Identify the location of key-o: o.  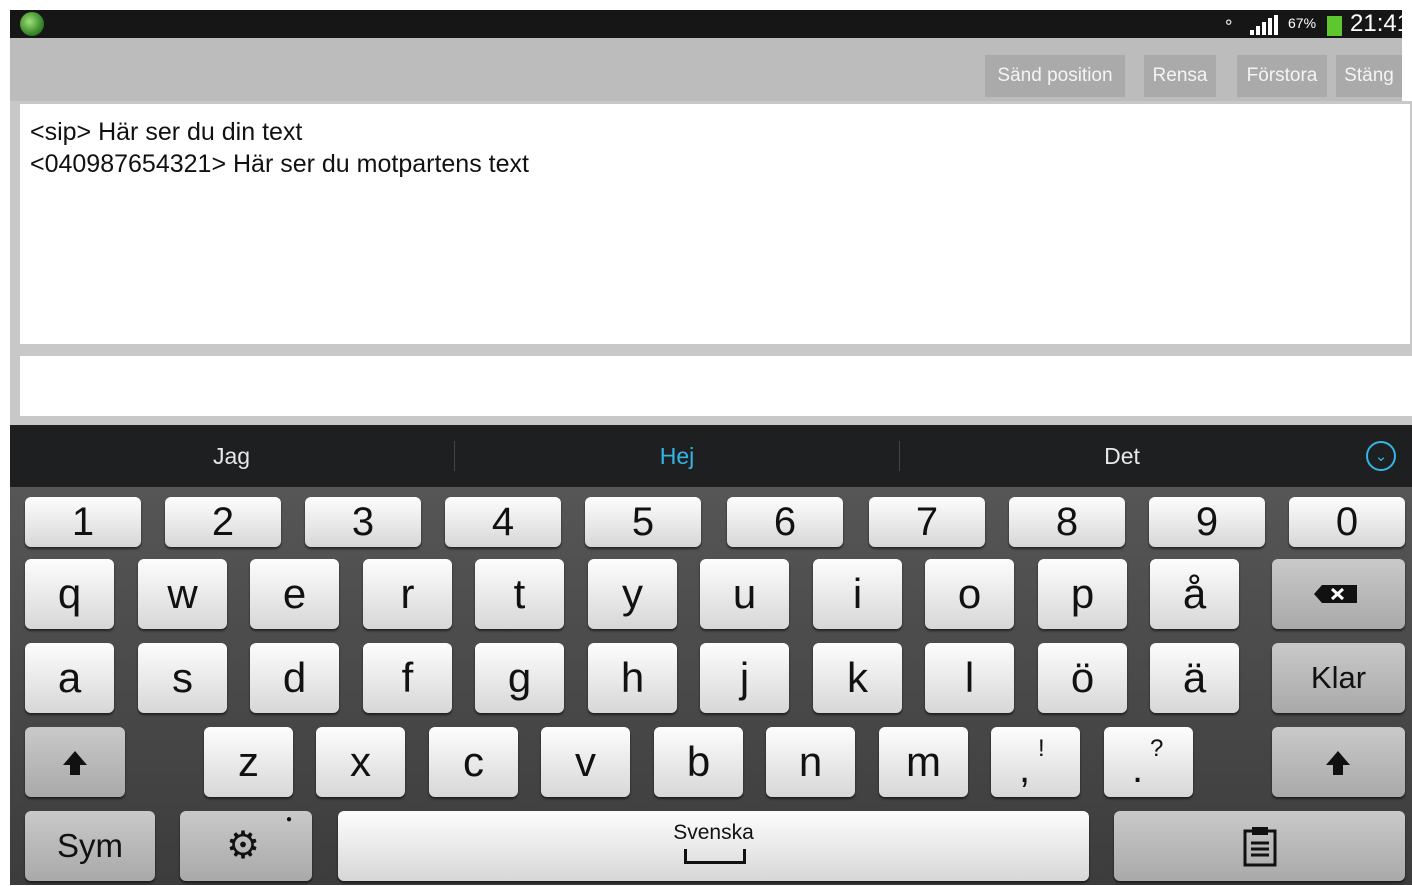
(969, 594).